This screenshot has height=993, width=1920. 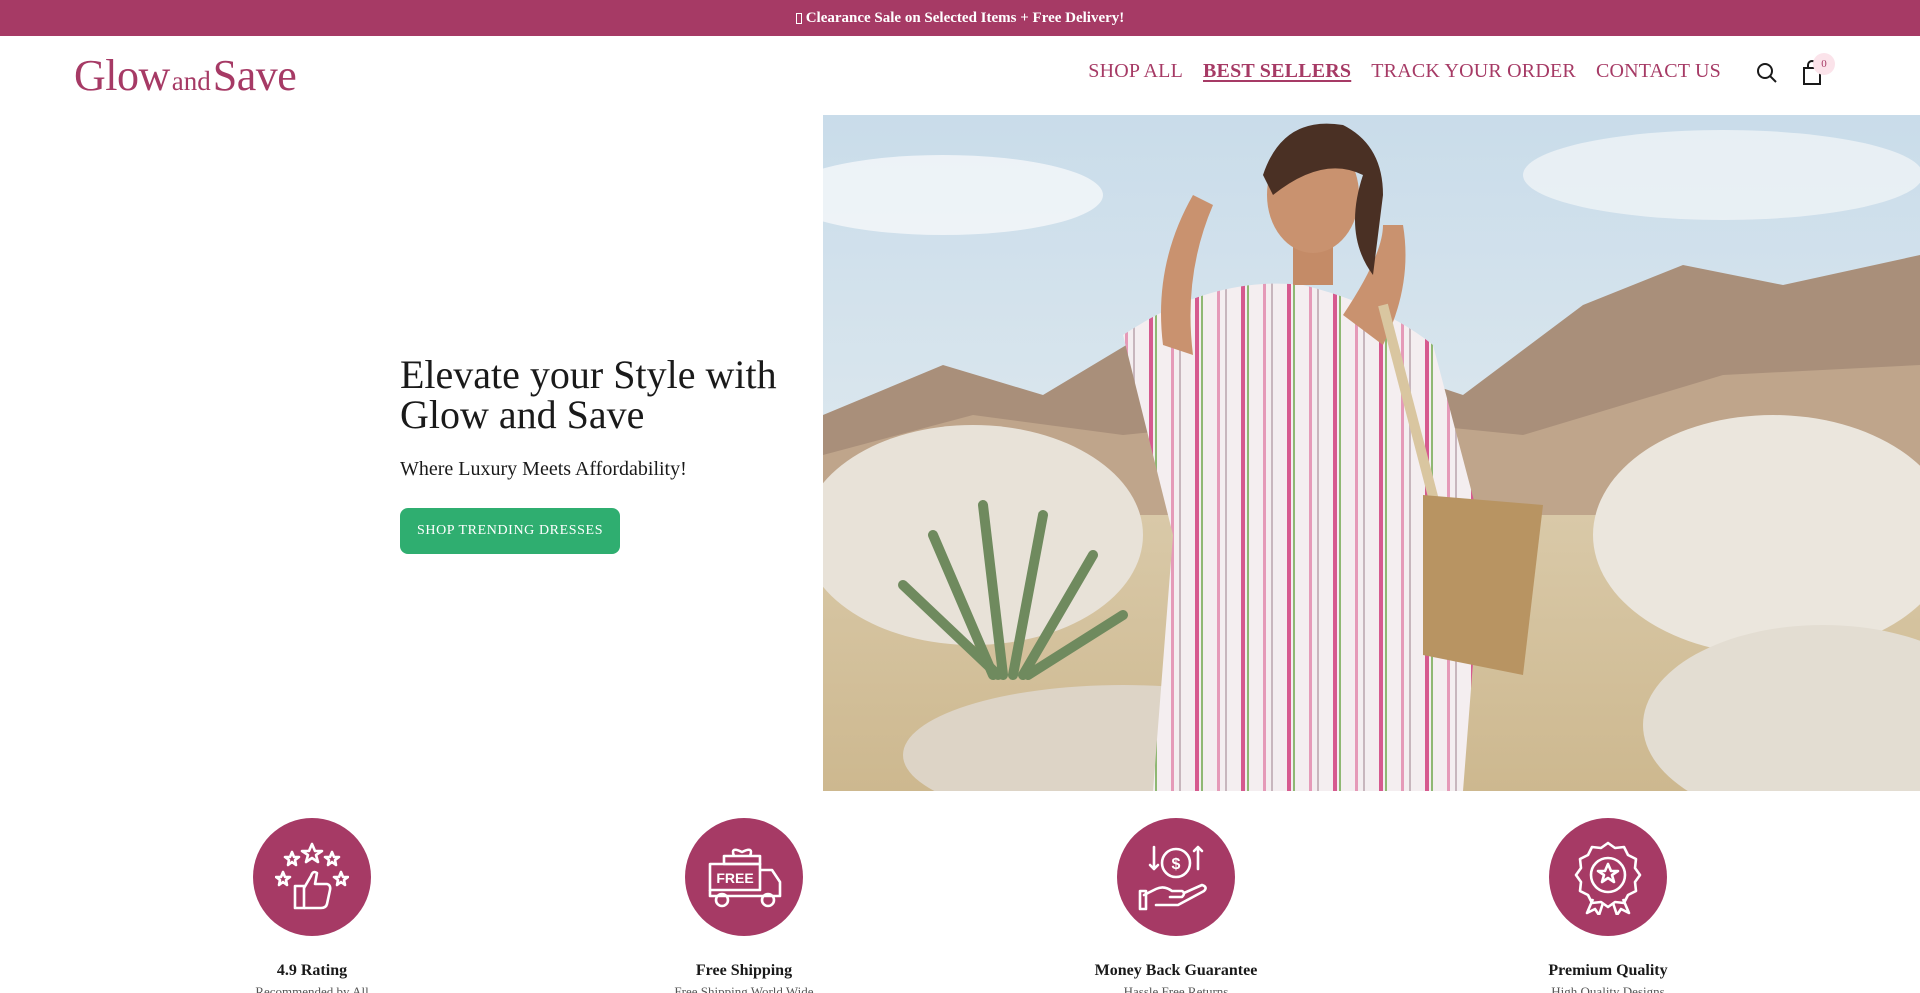 I want to click on feature-rating: 4.9 Rating Recommended by All, so click(x=312, y=905).